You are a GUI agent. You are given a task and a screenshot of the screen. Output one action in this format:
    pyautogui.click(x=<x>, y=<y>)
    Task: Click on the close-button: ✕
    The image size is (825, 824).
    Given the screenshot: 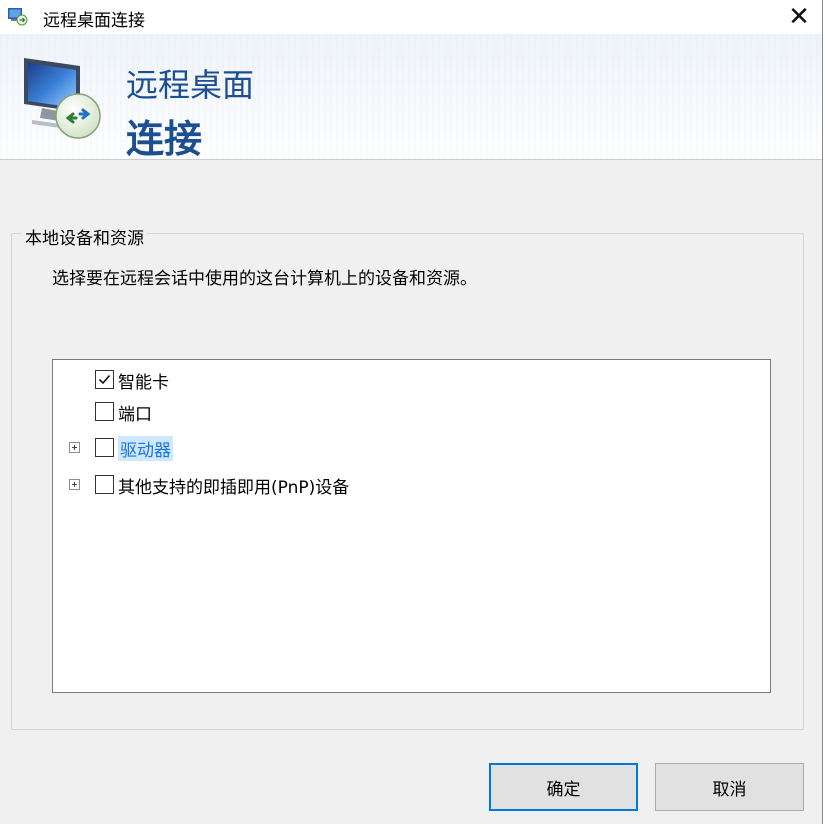 What is the action you would take?
    pyautogui.click(x=799, y=17)
    